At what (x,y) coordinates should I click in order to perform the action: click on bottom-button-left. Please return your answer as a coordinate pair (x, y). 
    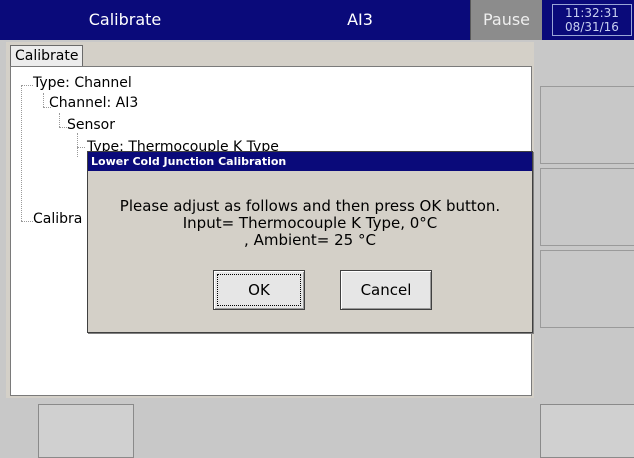
    Looking at the image, I should click on (86, 431).